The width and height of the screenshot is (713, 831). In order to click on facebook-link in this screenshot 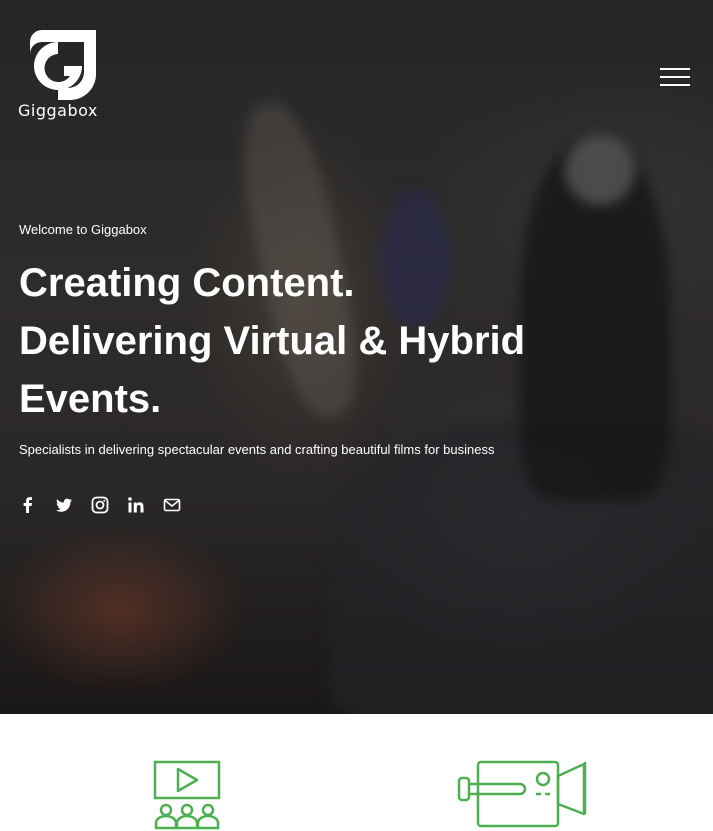, I will do `click(28, 505)`.